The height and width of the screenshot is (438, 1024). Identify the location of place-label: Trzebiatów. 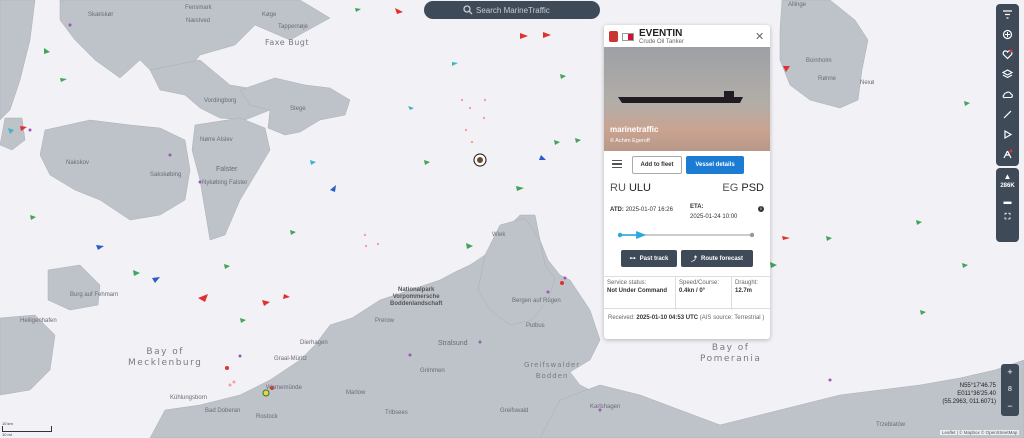
(891, 425).